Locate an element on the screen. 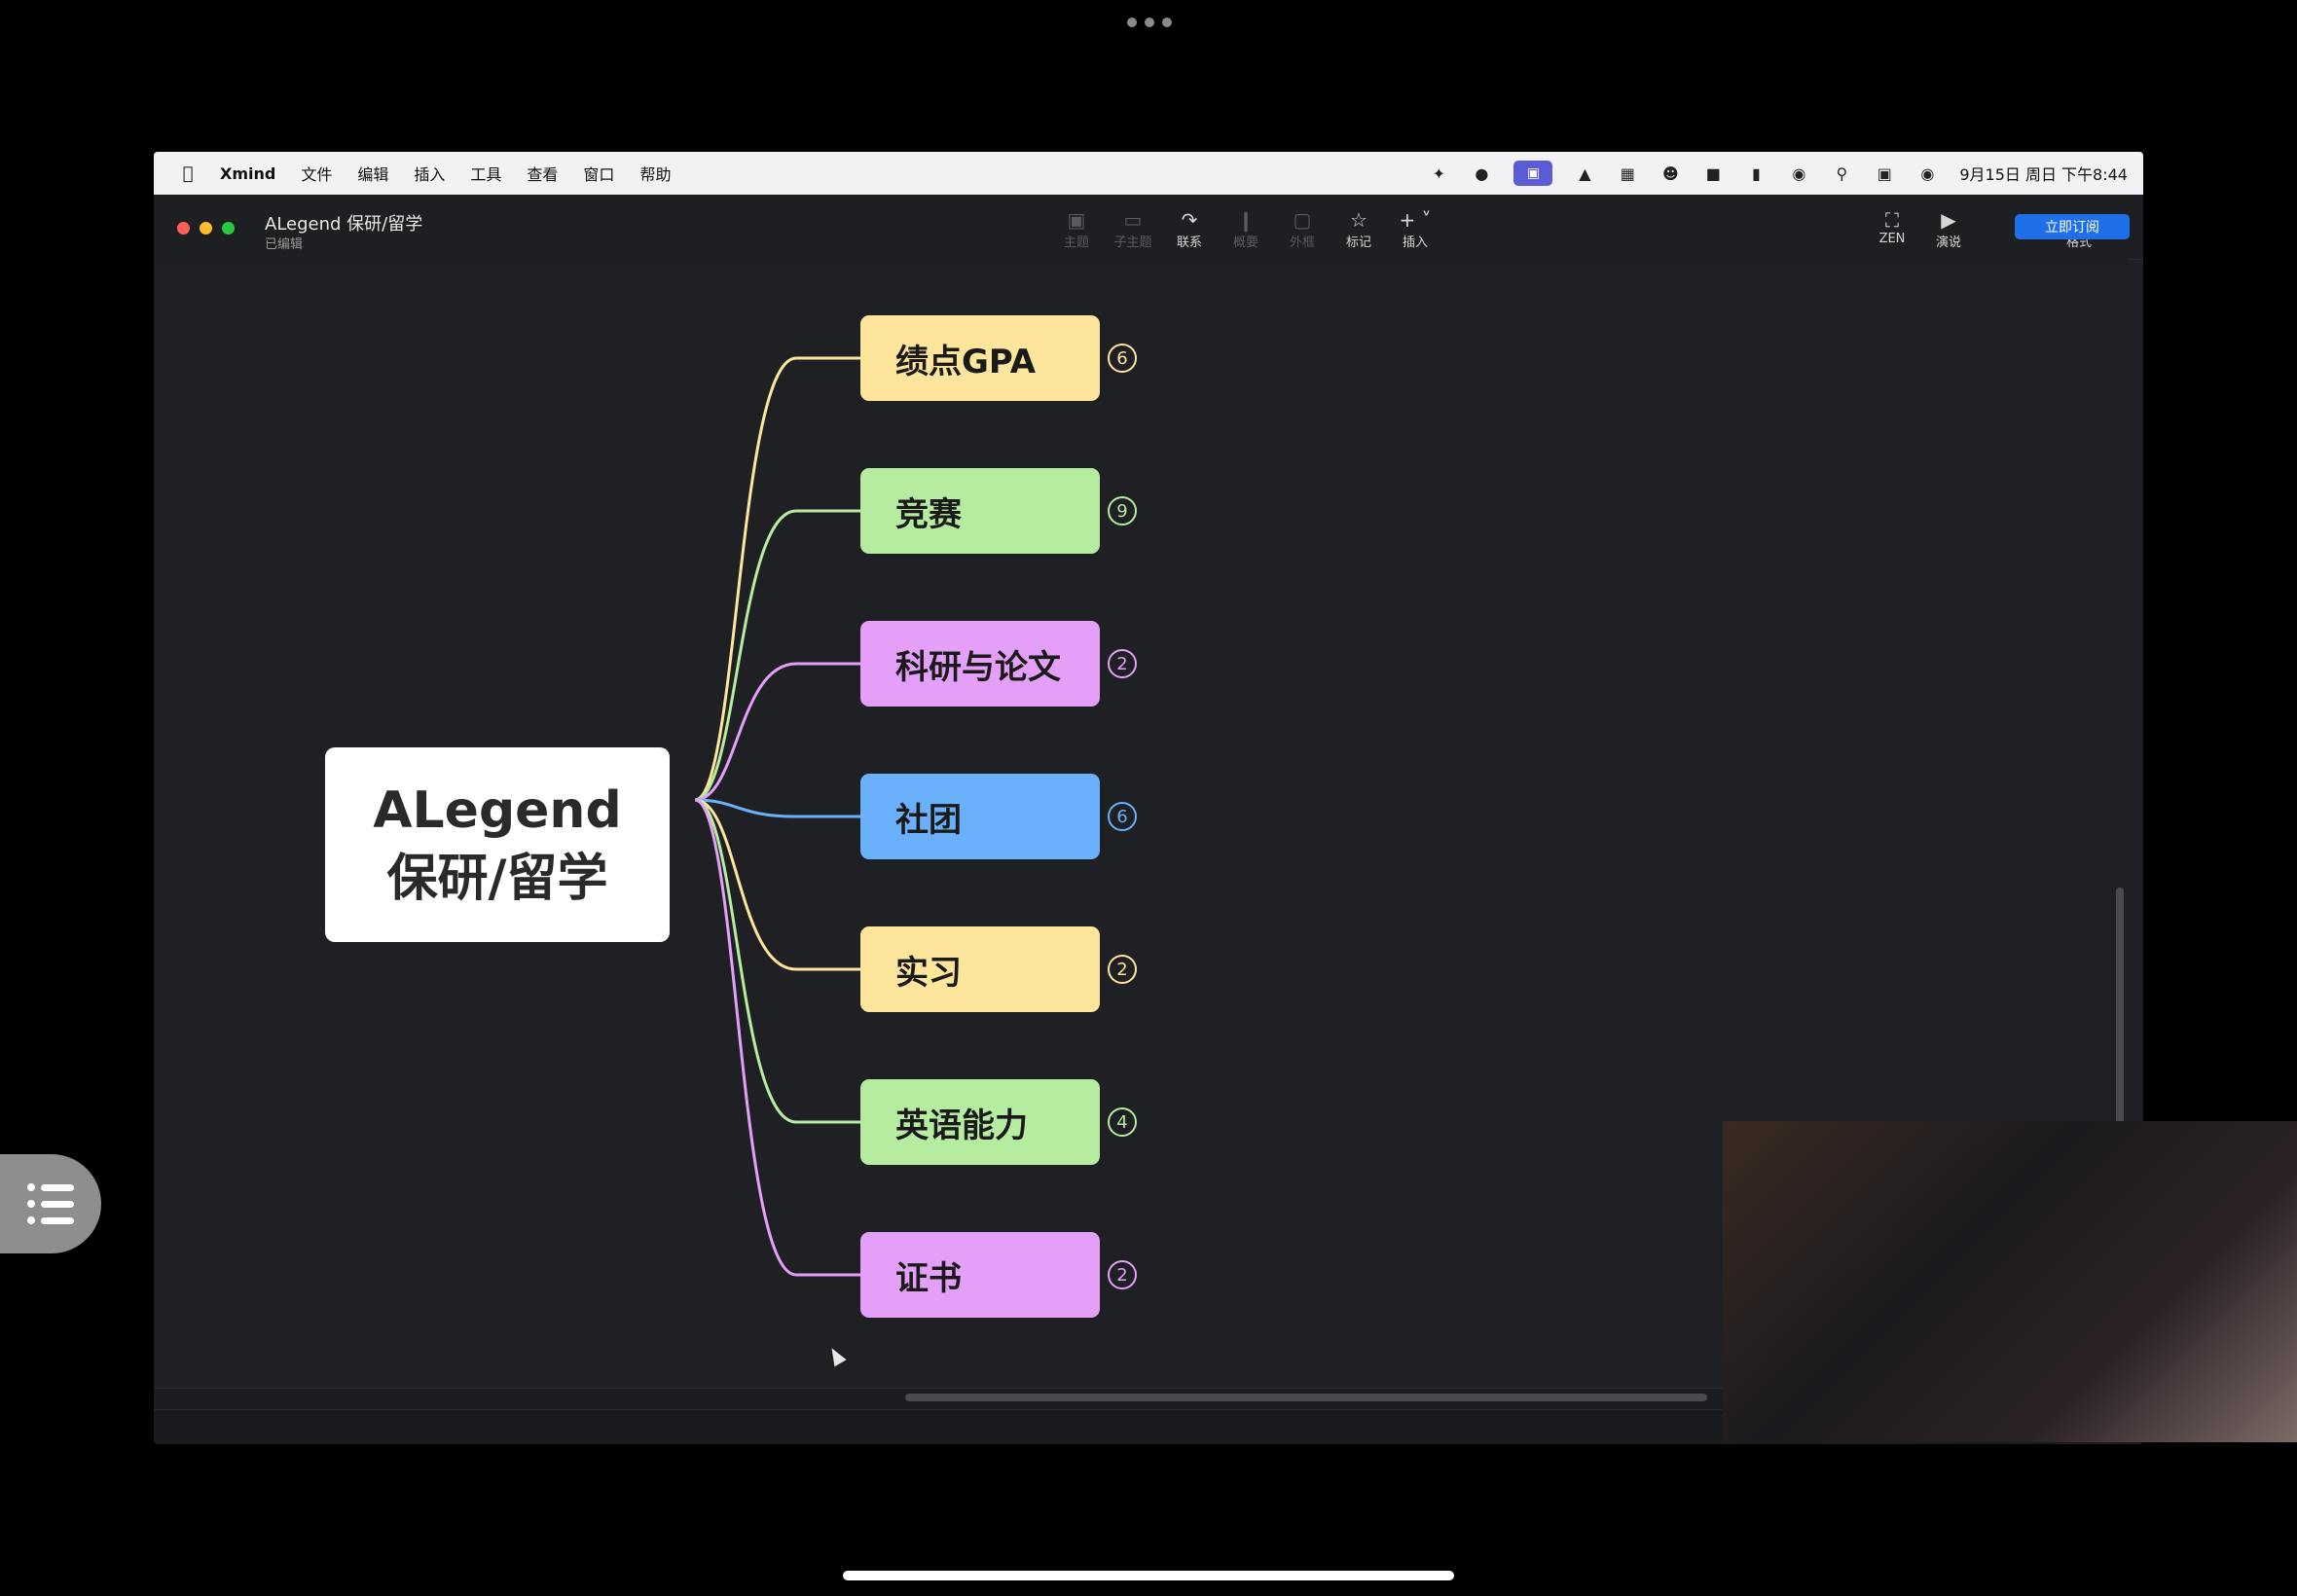 This screenshot has width=2297, height=1596. menu-file: 文件 is located at coordinates (316, 173).